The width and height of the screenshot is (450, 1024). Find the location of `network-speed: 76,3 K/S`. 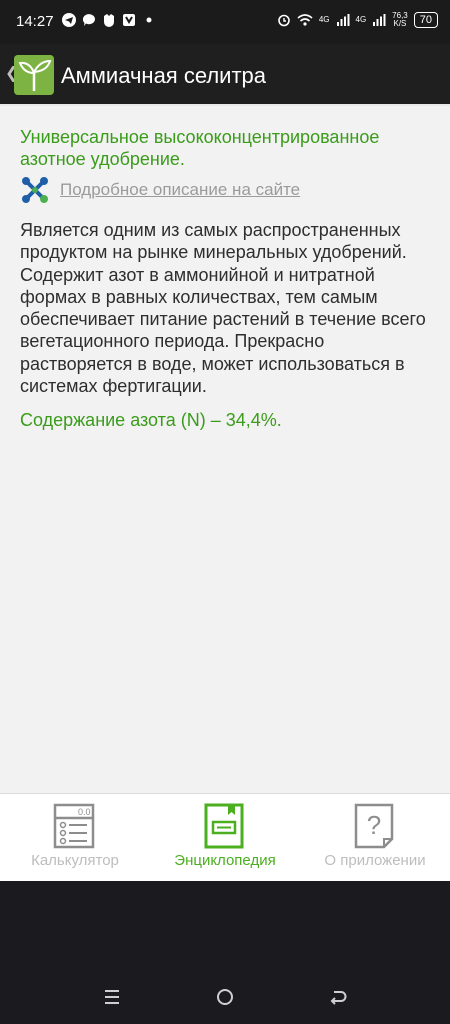

network-speed: 76,3 K/S is located at coordinates (400, 20).